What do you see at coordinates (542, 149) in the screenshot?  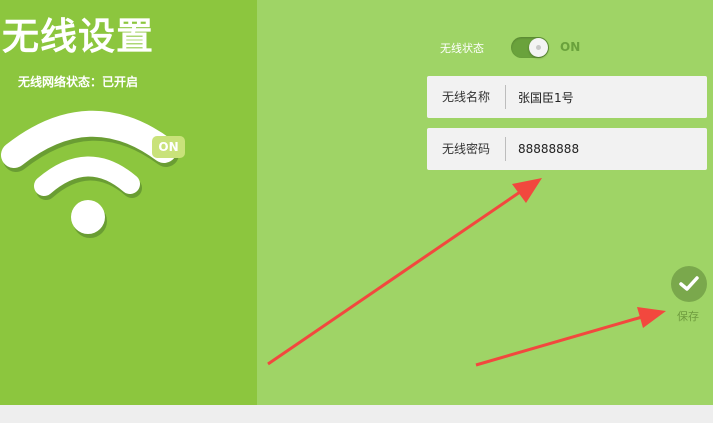 I see `password-input: 88888888` at bounding box center [542, 149].